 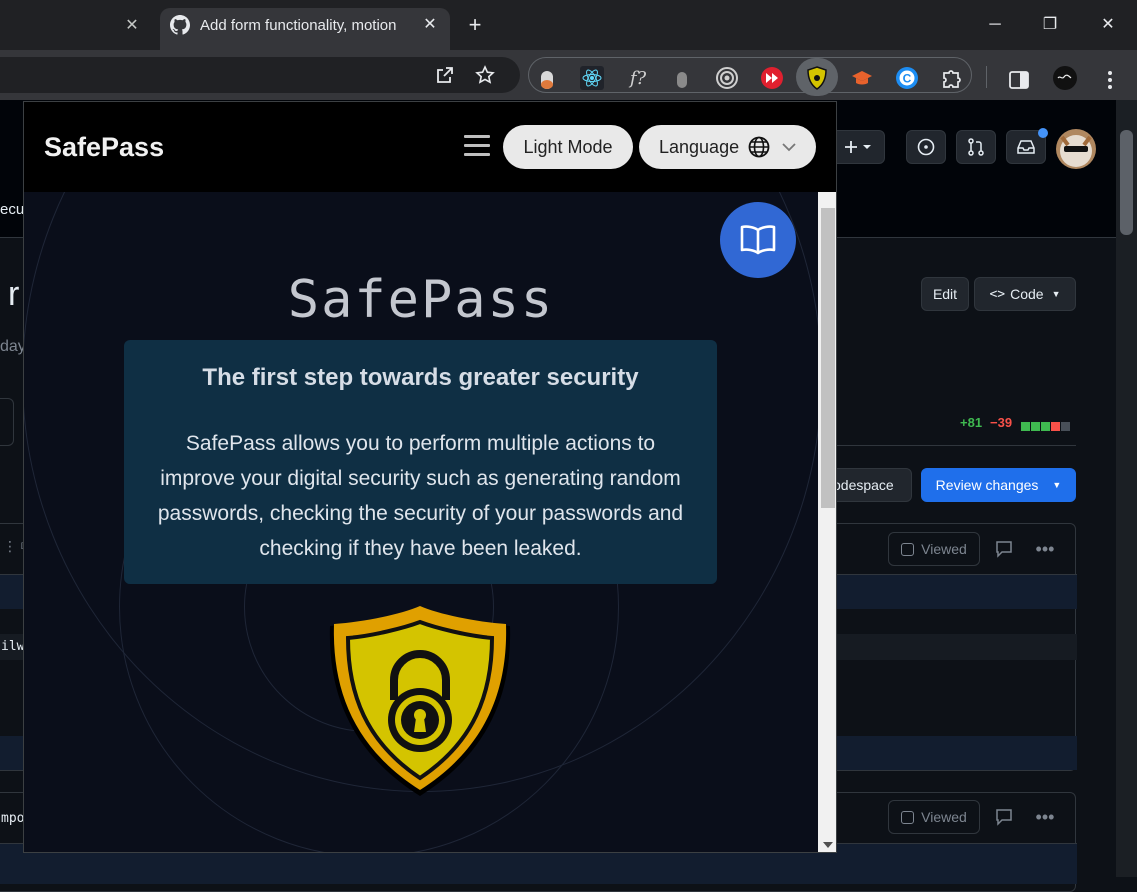 I want to click on toolbar-separator, so click(x=986, y=77).